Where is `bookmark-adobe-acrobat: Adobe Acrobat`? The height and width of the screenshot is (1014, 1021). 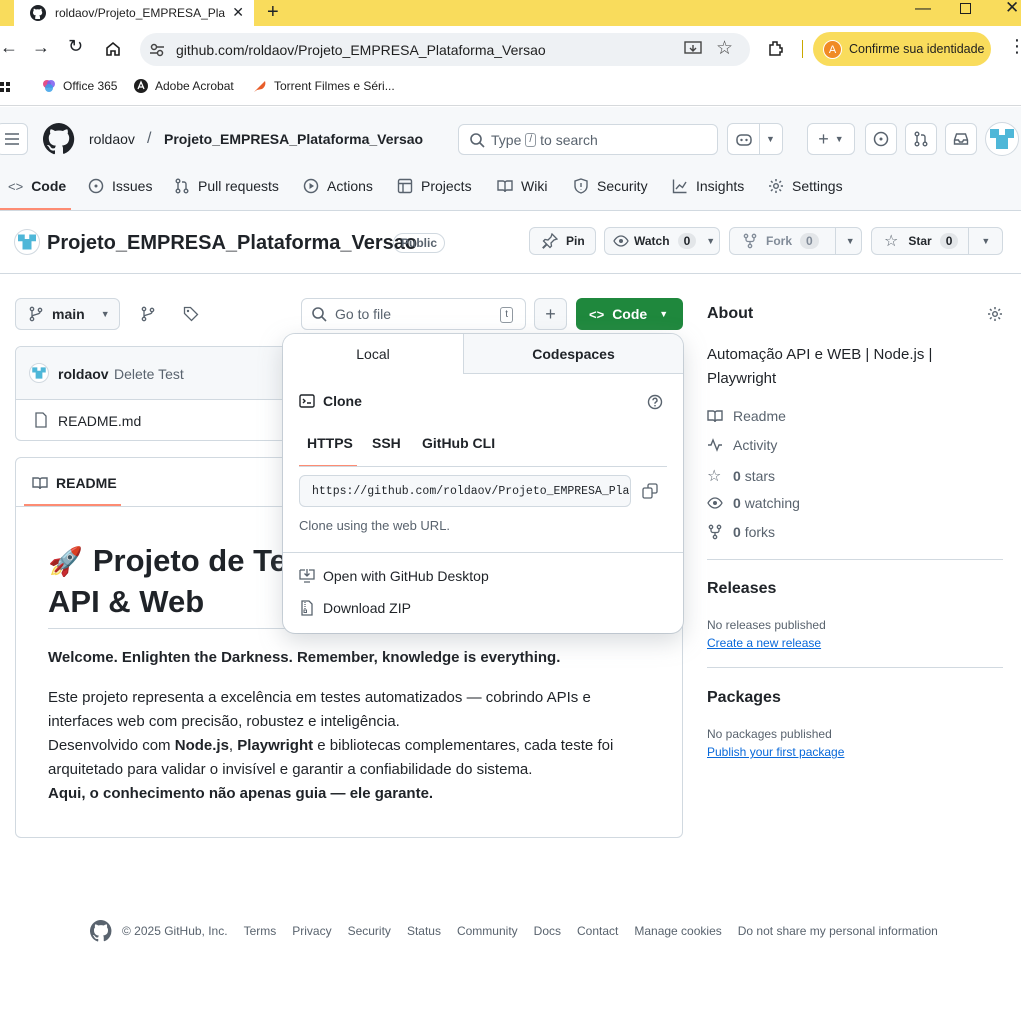 bookmark-adobe-acrobat: Adobe Acrobat is located at coordinates (184, 86).